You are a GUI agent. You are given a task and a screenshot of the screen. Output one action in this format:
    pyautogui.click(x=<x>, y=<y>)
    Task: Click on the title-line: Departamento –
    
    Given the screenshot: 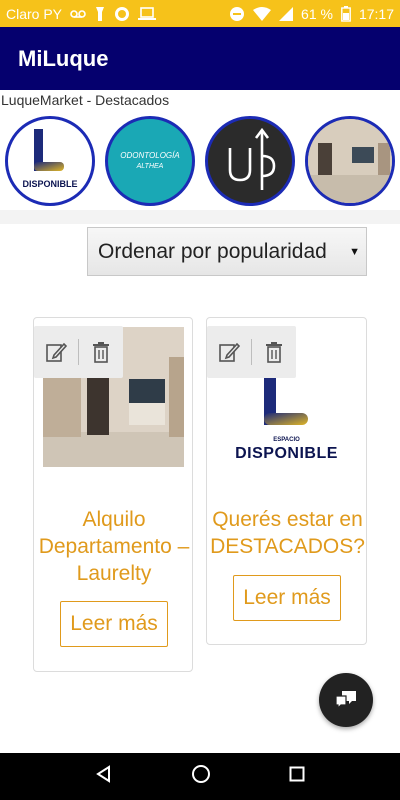 What is the action you would take?
    pyautogui.click(x=114, y=546)
    